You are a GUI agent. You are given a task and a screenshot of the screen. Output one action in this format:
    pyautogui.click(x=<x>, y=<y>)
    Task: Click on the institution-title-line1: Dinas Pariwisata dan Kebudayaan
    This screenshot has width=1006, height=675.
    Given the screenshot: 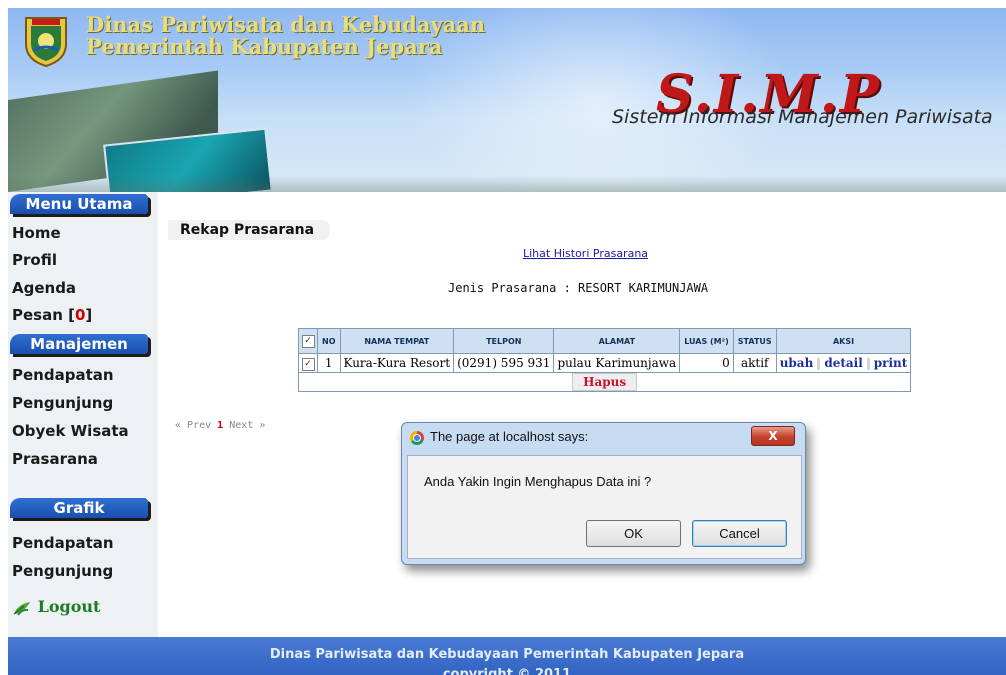 What is the action you would take?
    pyautogui.click(x=286, y=24)
    